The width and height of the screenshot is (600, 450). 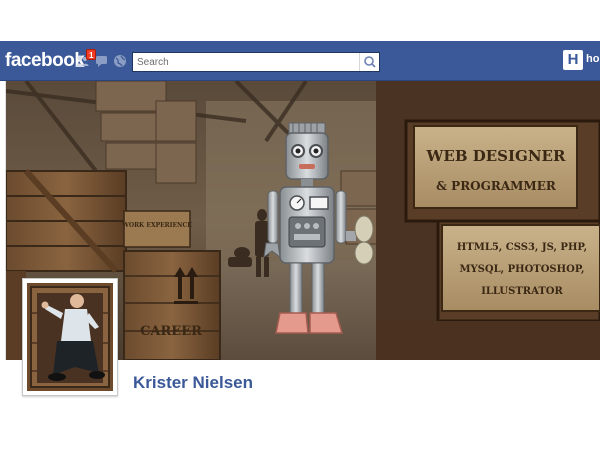 What do you see at coordinates (45, 61) in the screenshot?
I see `facebook-logo: facebook` at bounding box center [45, 61].